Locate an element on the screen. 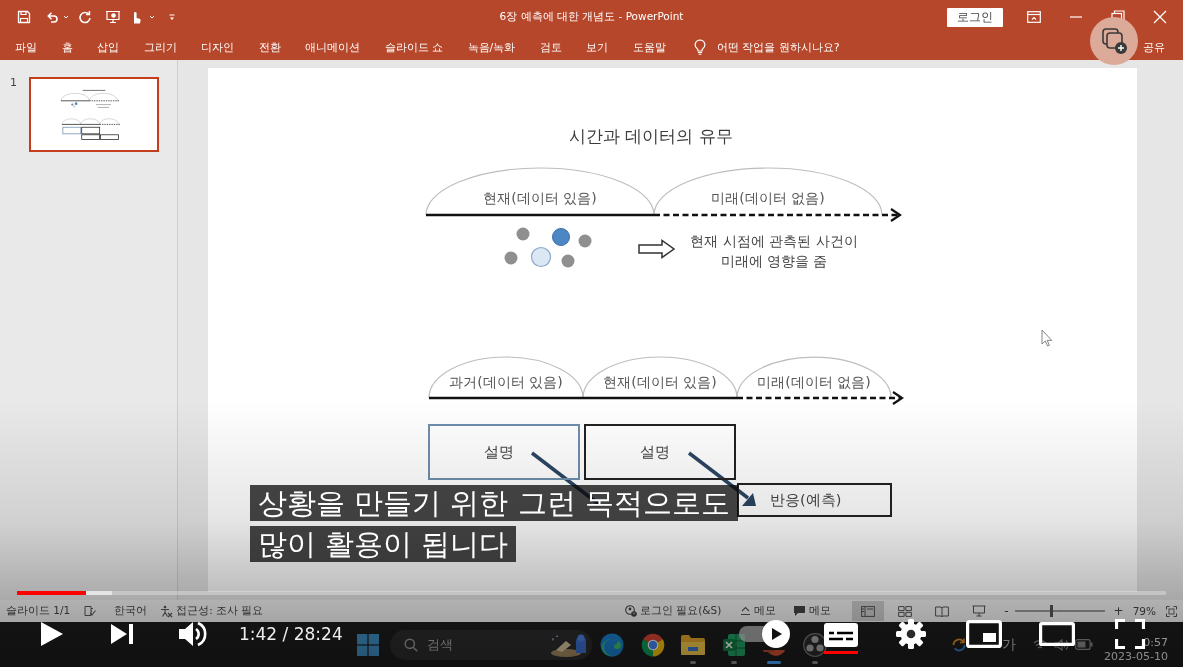 The height and width of the screenshot is (667, 1183). customize-icon is located at coordinates (172, 17).